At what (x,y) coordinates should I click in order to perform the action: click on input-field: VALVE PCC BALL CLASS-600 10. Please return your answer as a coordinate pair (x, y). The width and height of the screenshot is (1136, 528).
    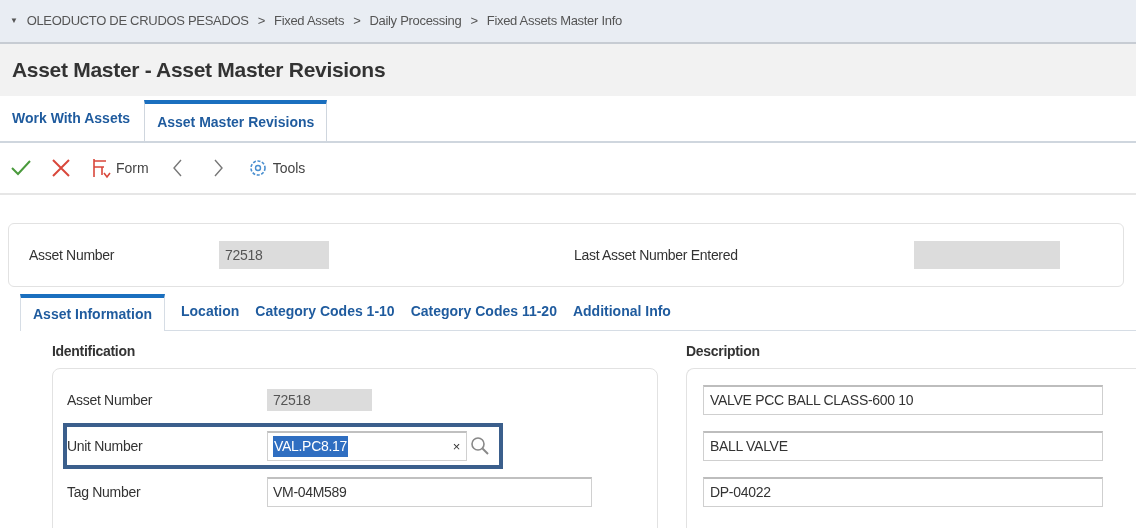
    Looking at the image, I should click on (903, 400).